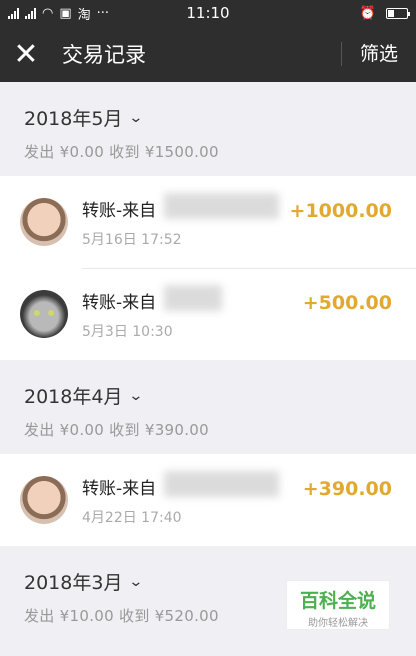 This screenshot has width=416, height=656. I want to click on transaction-row: 转账-来自 5月16日 17:52 +1000.00, so click(208, 222).